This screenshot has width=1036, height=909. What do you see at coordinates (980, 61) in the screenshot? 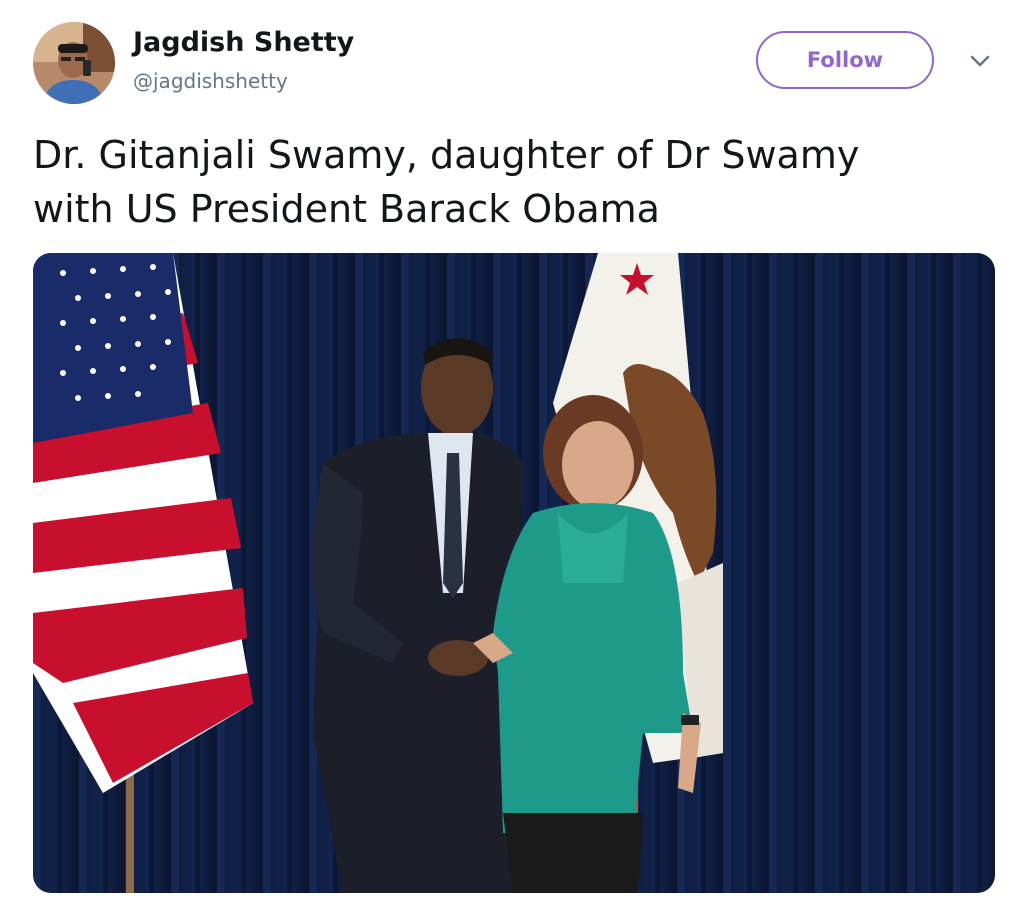
I see `chevron-down-icon` at bounding box center [980, 61].